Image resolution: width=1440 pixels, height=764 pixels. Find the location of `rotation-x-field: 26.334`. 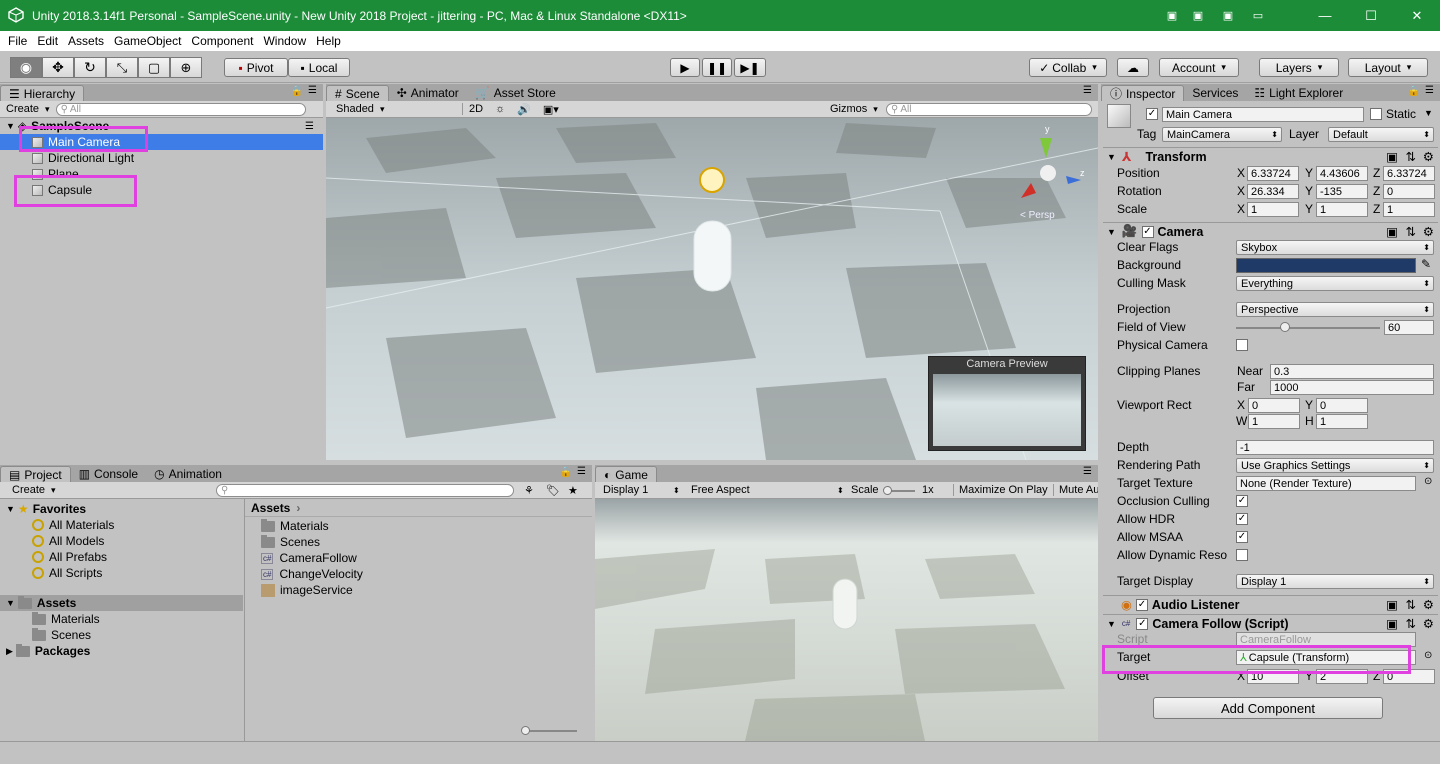

rotation-x-field: 26.334 is located at coordinates (1273, 191).